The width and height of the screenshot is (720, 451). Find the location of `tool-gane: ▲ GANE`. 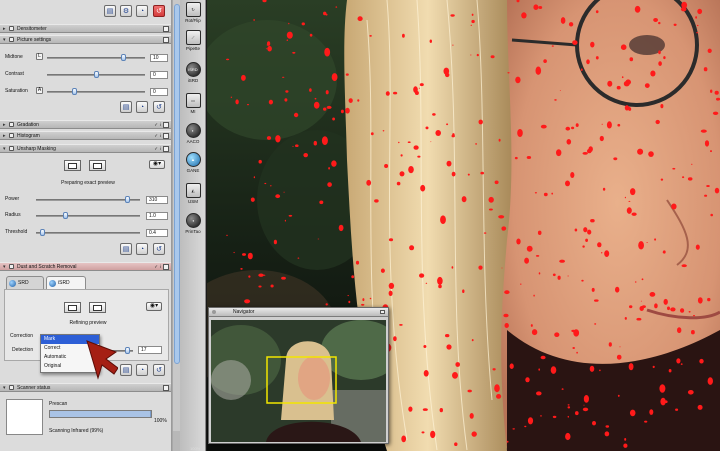

tool-gane: ▲ GANE is located at coordinates (193, 162).